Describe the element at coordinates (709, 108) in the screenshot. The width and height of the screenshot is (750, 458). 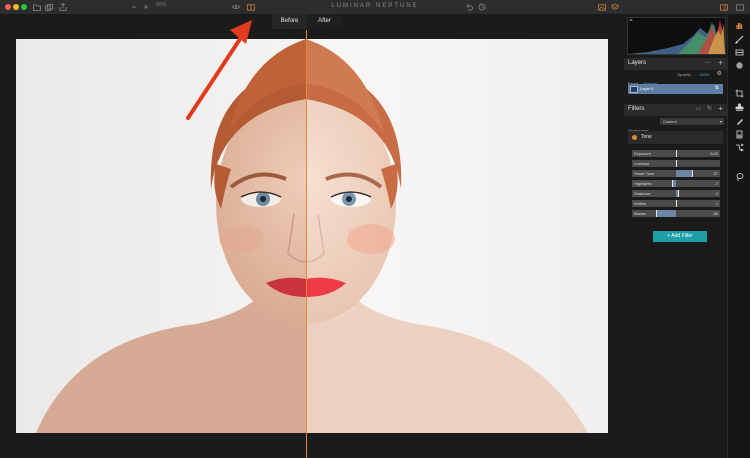
I see `reset-filters-icon: ↻` at that location.